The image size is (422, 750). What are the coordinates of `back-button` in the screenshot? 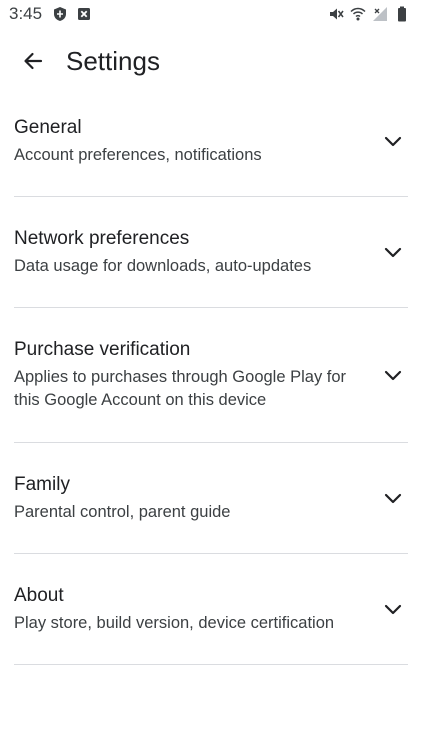 It's located at (33, 61).